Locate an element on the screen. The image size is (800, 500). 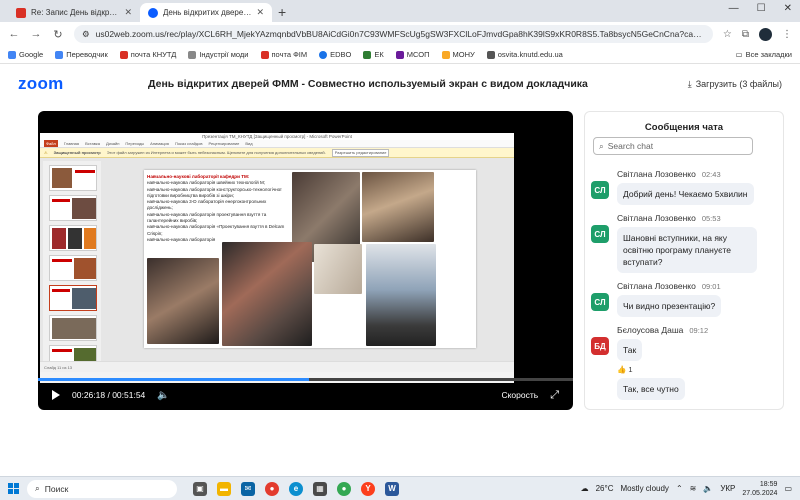
language-indicator: УКР is located at coordinates (727, 488).